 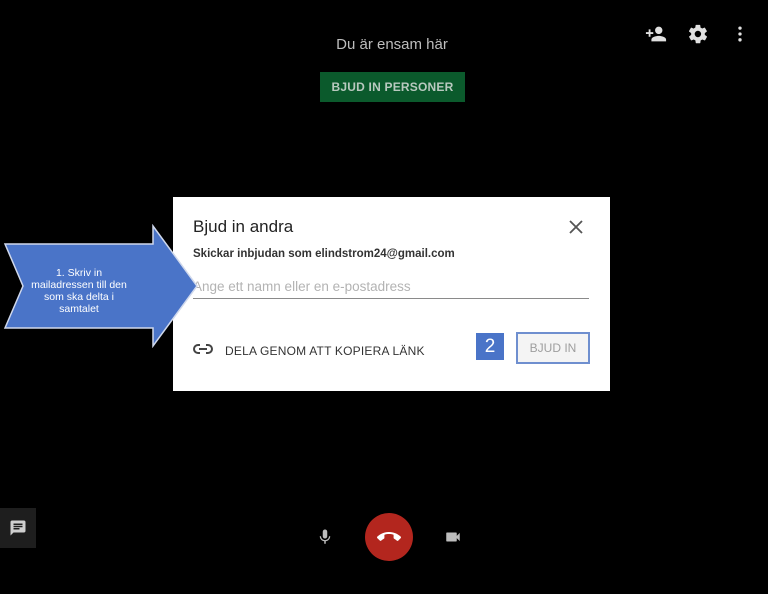 What do you see at coordinates (740, 34) in the screenshot?
I see `more-vert-icon` at bounding box center [740, 34].